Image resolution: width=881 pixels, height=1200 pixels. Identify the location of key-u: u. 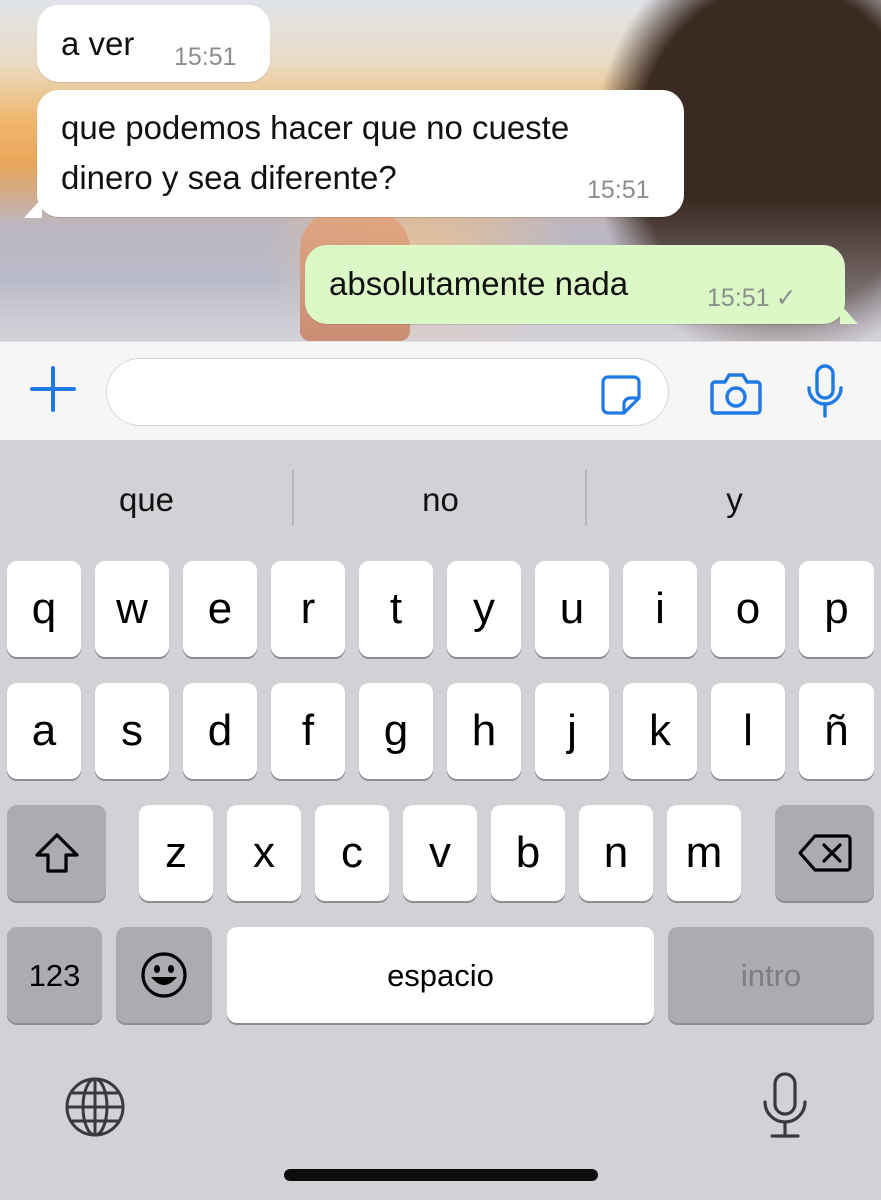
(572, 609).